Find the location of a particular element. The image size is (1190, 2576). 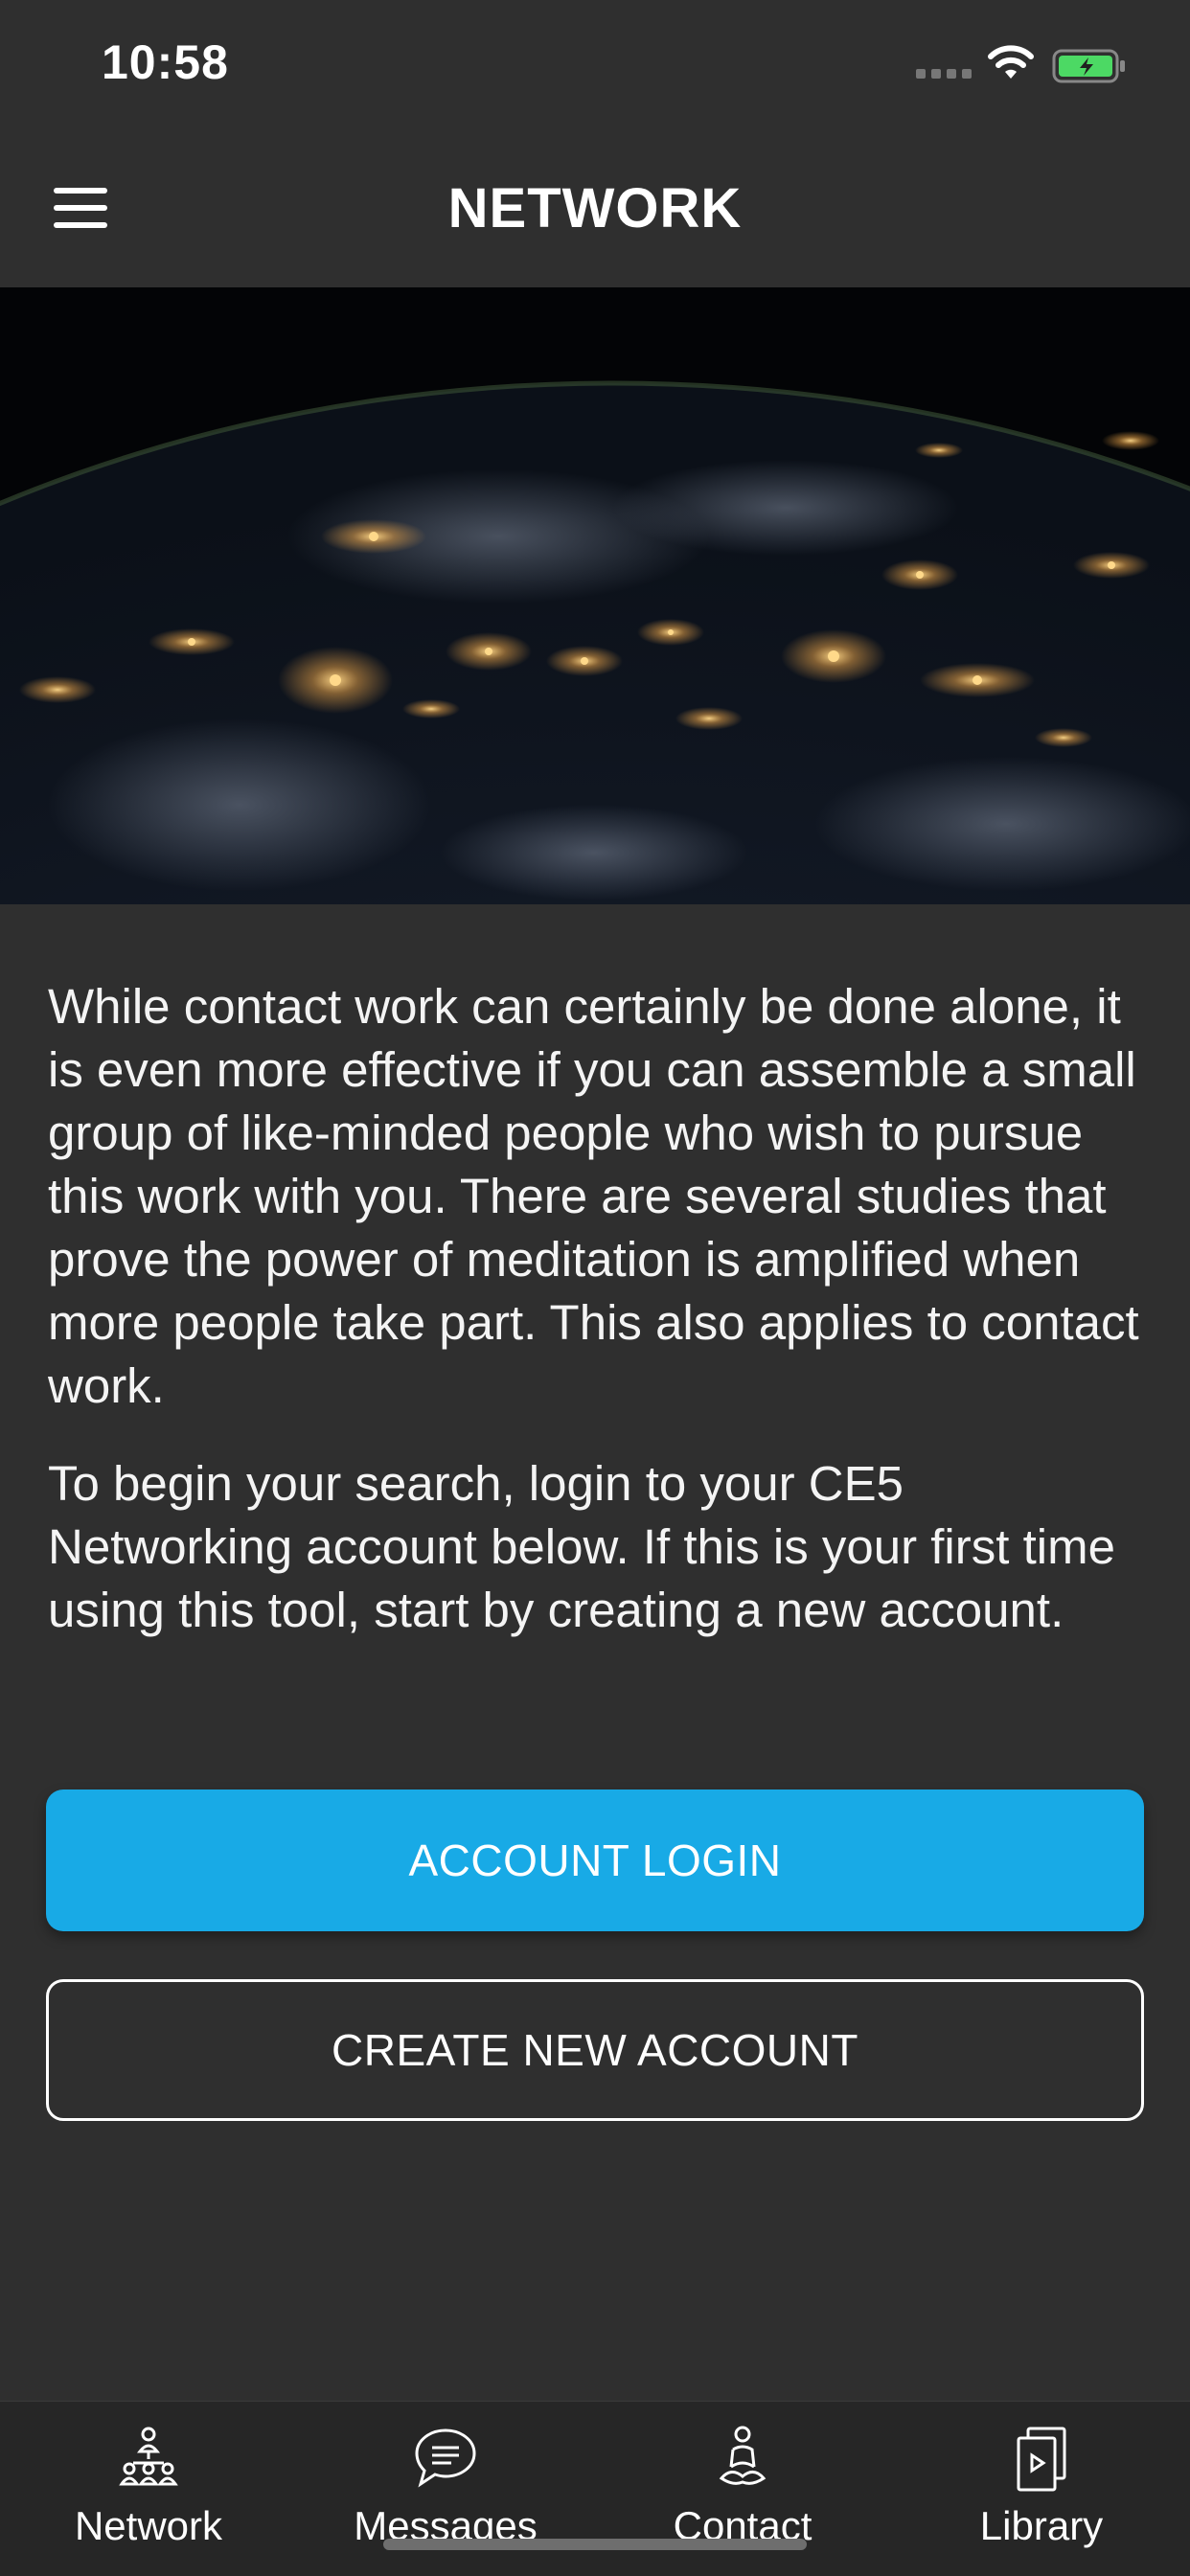

tab-network-label: Network is located at coordinates (148, 2525).